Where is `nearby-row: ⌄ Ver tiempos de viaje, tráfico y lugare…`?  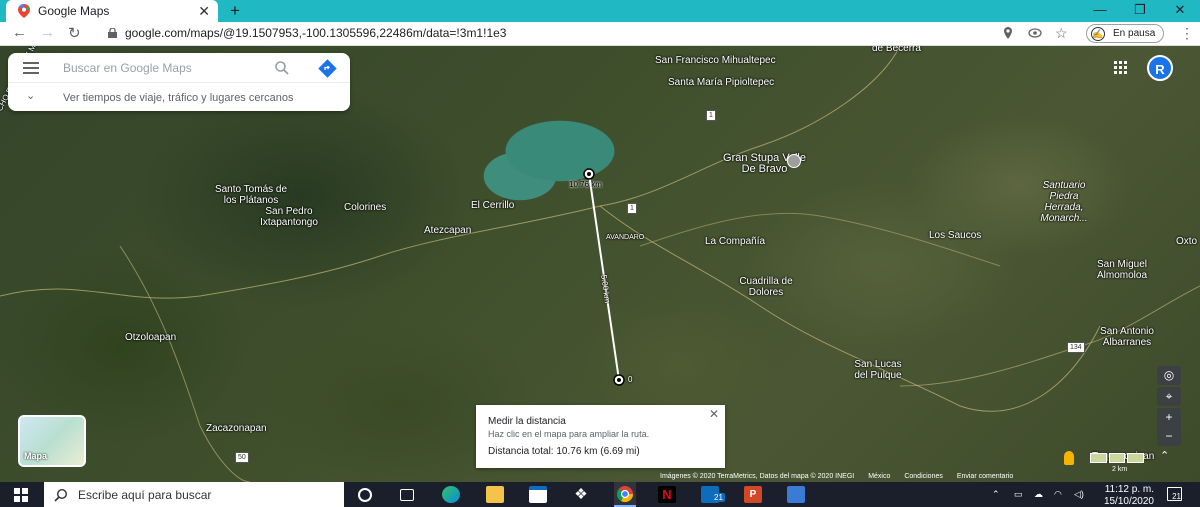
nearby-row: ⌄ Ver tiempos de viaje, tráfico y lugare… is located at coordinates (179, 97).